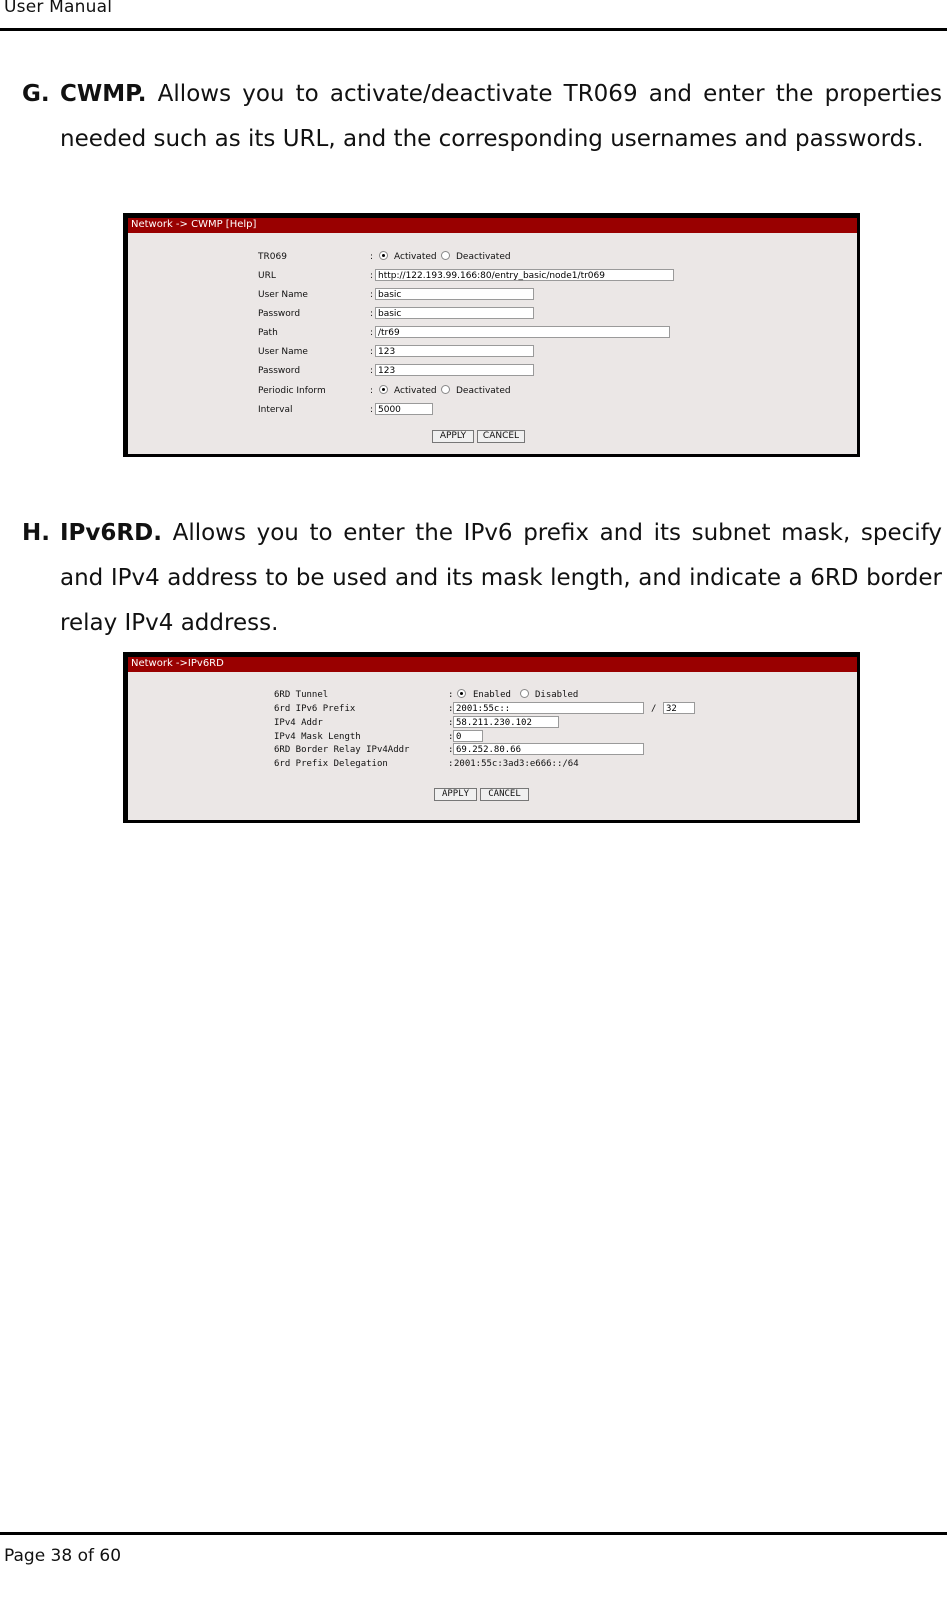 This screenshot has height=1598, width=947. I want to click on tr069-row: TR069 : Activated Deactivated, so click(508, 257).